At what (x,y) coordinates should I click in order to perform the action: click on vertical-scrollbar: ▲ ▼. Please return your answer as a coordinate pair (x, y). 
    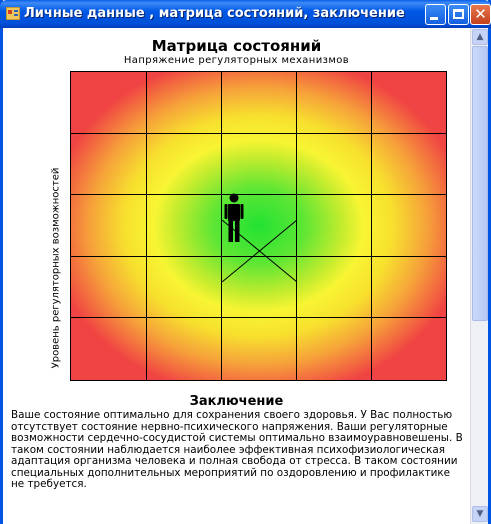
    Looking at the image, I should click on (479, 276).